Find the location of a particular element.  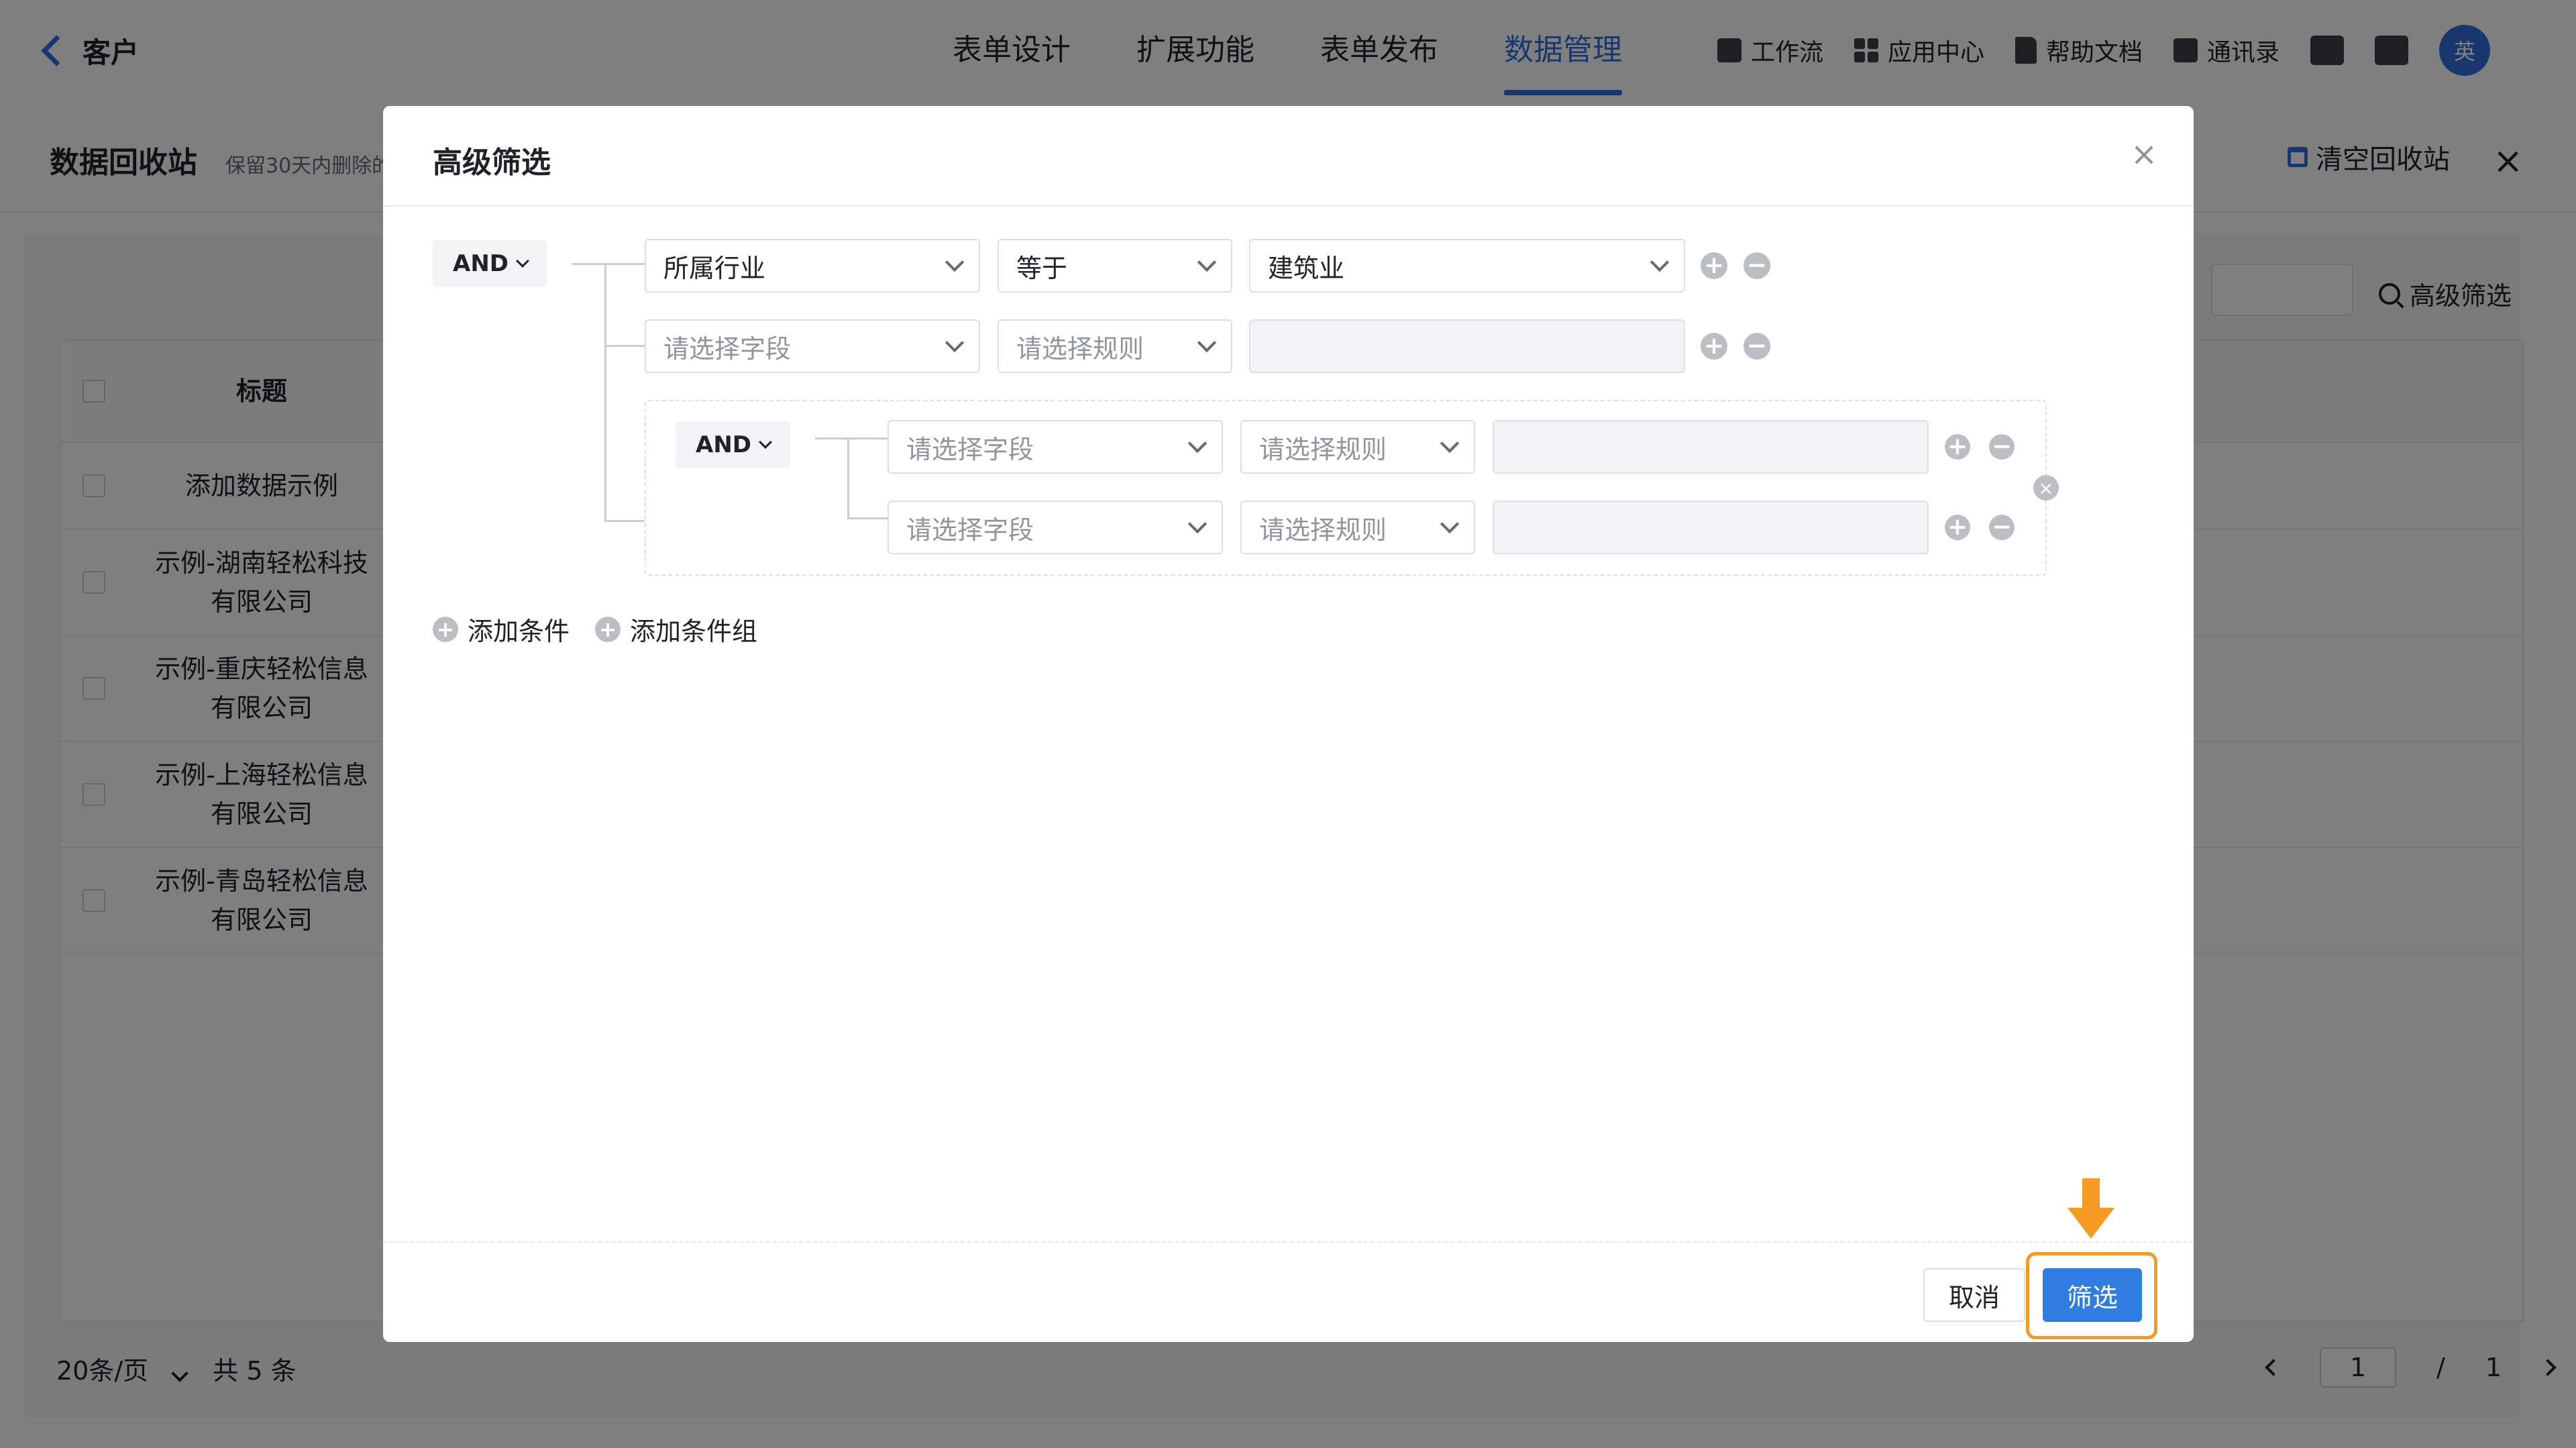

add-condition-button: + 添加条件 is located at coordinates (501, 629).